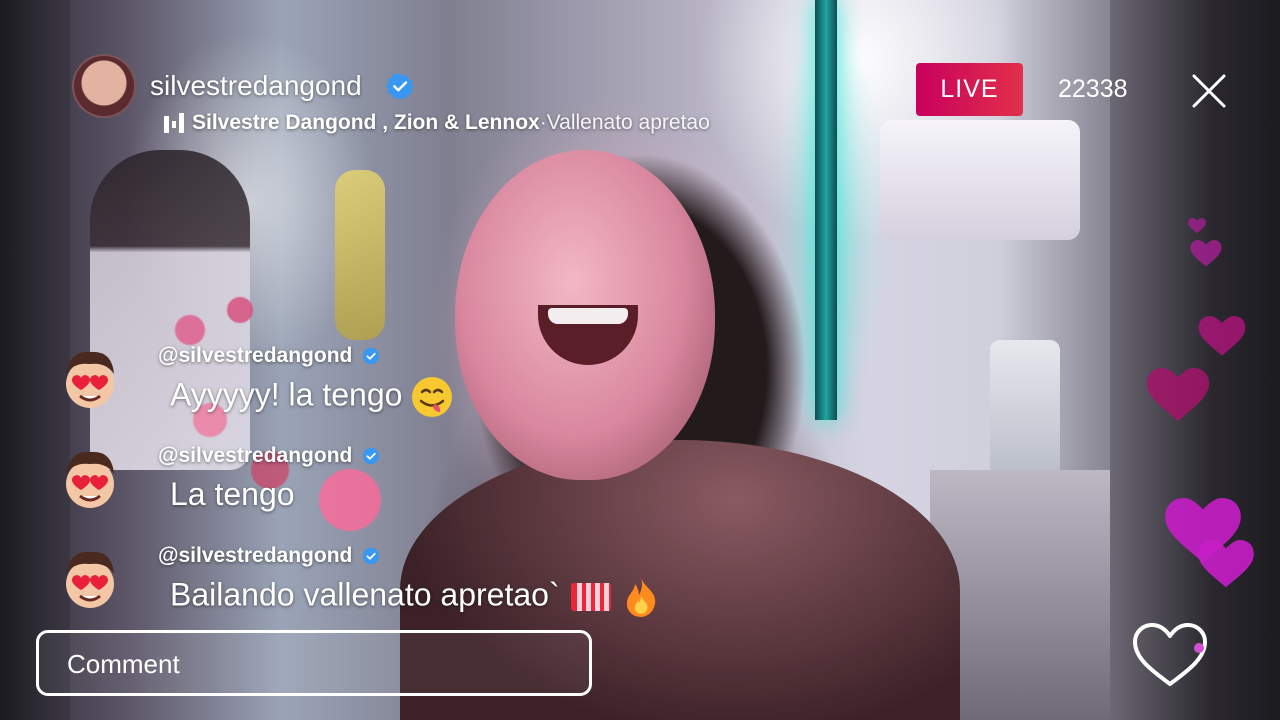 The width and height of the screenshot is (1280, 720). I want to click on heart-outline-icon, so click(1170, 655).